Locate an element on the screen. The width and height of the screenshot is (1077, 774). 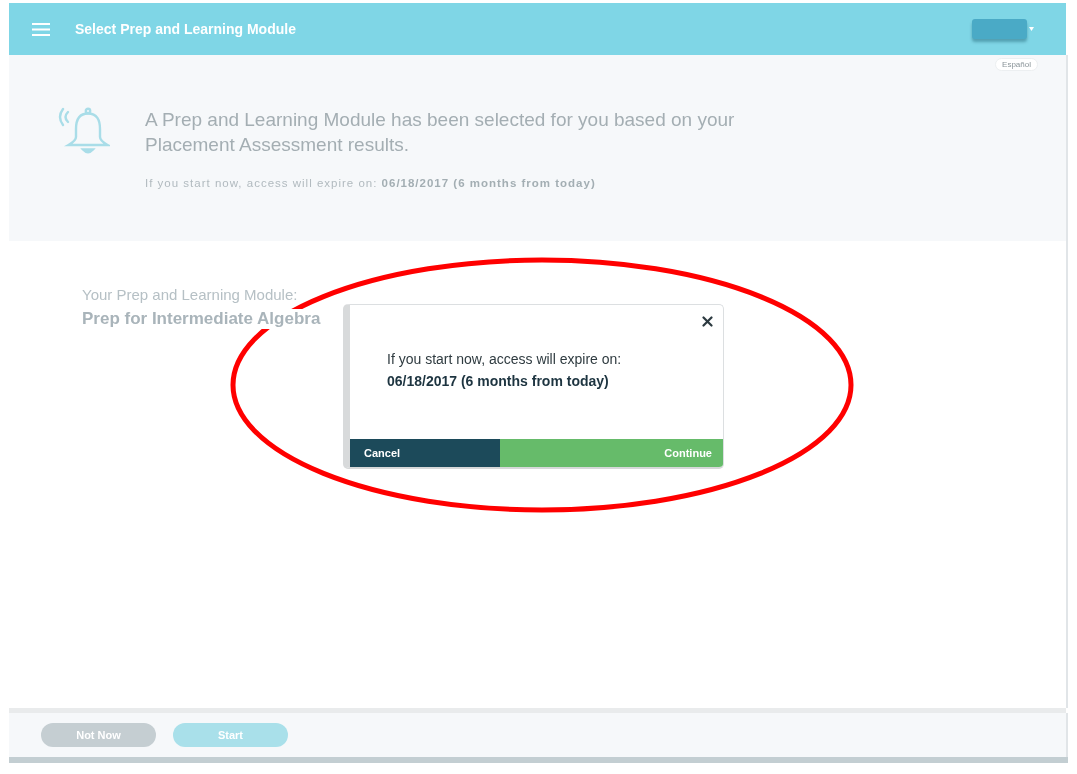
banner-headline: A Prep and Learning Module has been selected for you based on your Placement Assessment results. is located at coordinates (440, 132).